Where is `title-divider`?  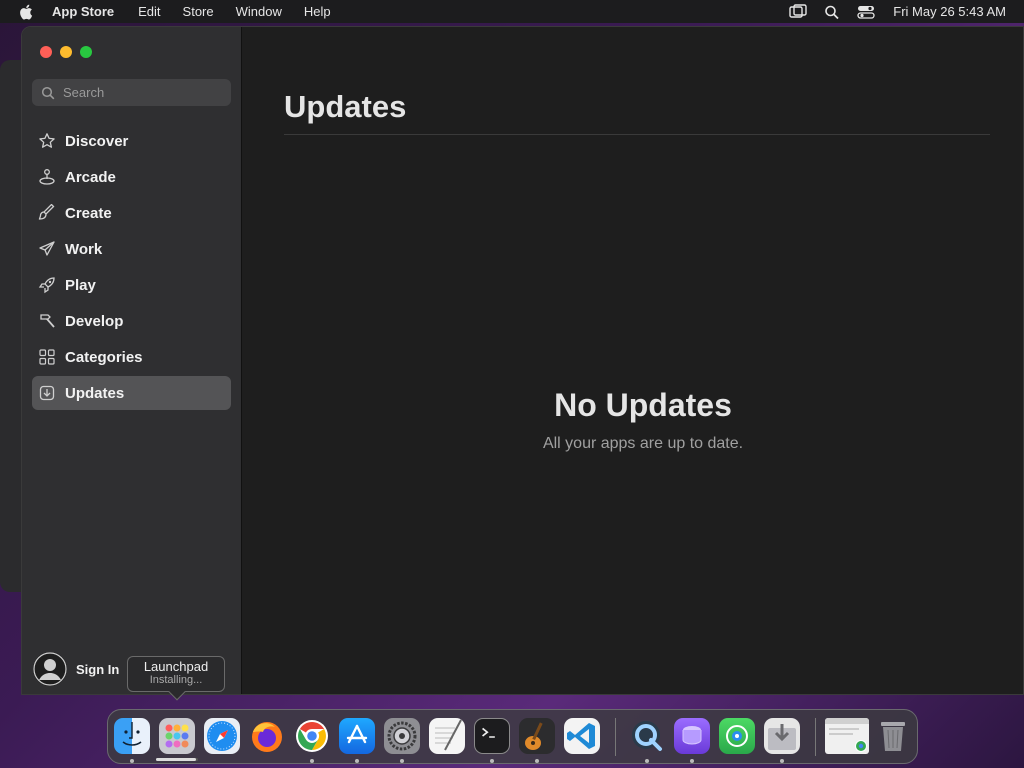 title-divider is located at coordinates (637, 134).